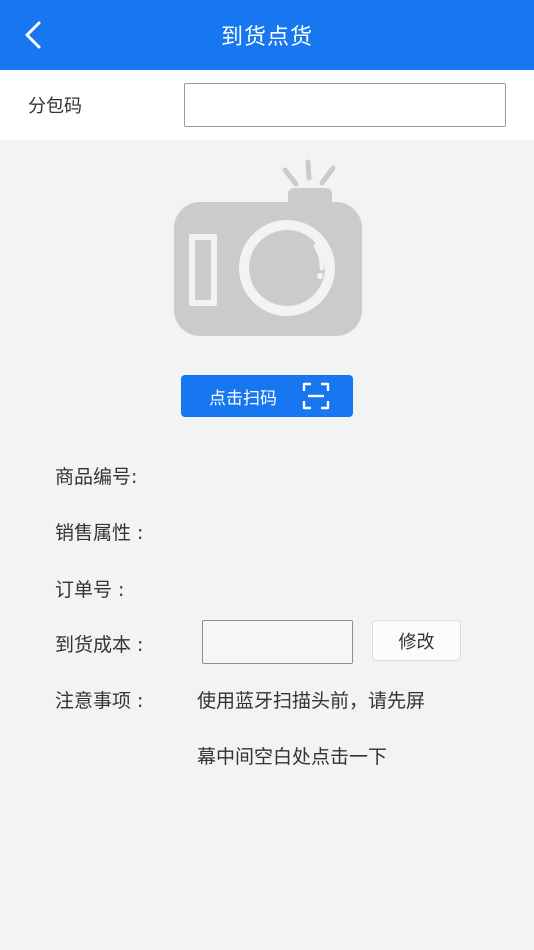 The width and height of the screenshot is (534, 950). I want to click on scan-button-label: 点击扫码, so click(243, 398).